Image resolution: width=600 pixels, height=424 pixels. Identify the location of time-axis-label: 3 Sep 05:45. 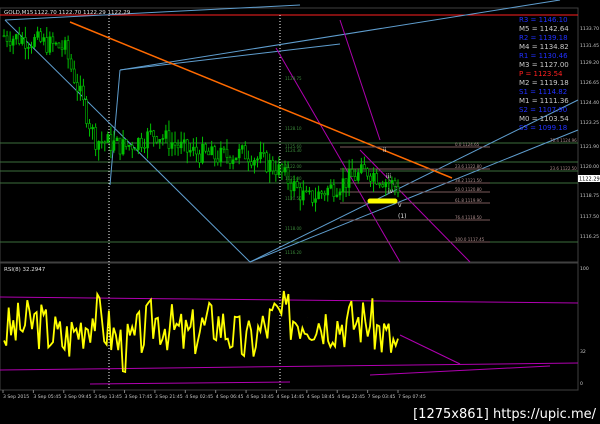
(47, 397).